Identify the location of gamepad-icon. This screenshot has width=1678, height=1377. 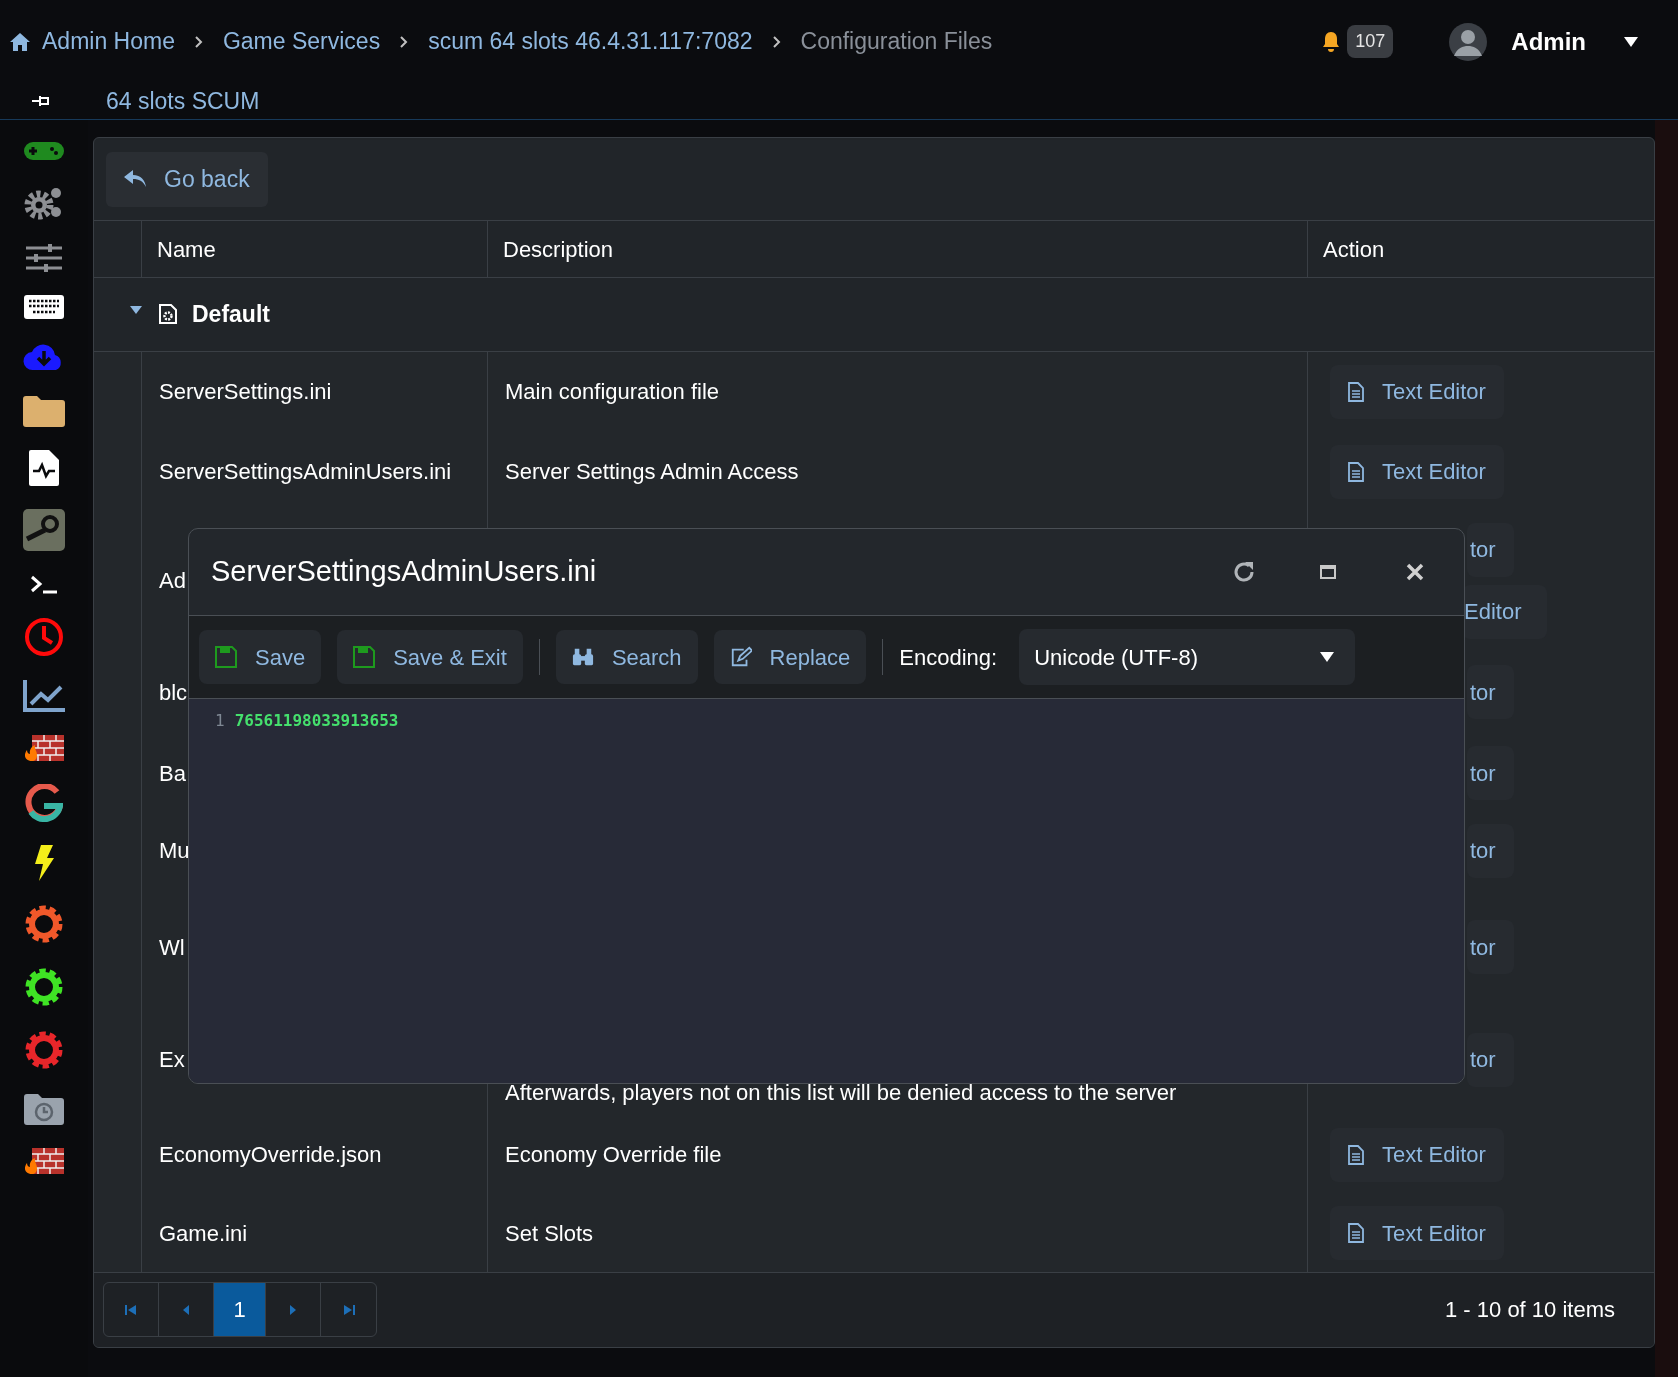
(44, 151).